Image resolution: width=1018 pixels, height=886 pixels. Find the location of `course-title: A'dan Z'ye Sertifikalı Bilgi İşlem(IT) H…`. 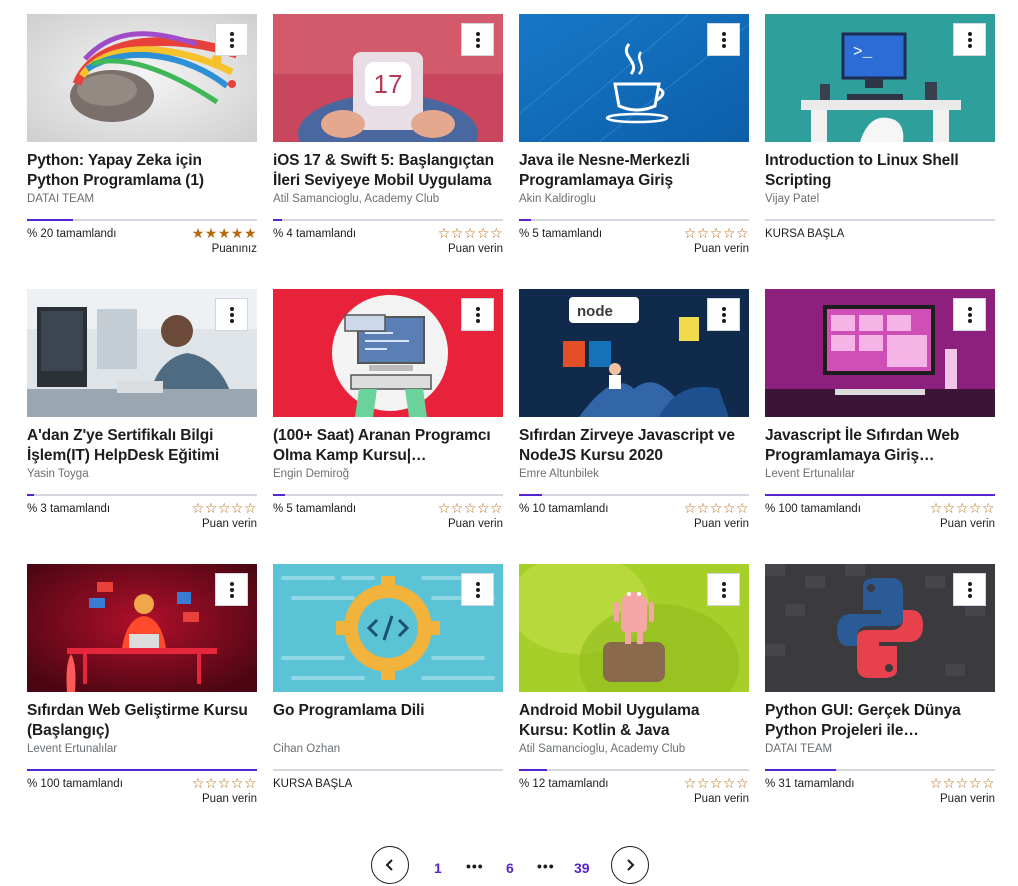

course-title: A'dan Z'ye Sertifikalı Bilgi İşlem(IT) H… is located at coordinates (142, 446).